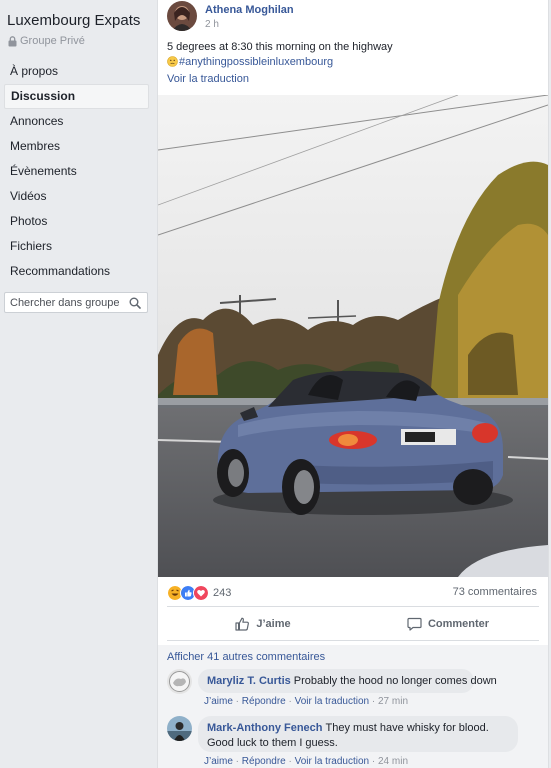  Describe the element at coordinates (246, 657) in the screenshot. I see `view-more-comments-link: Afficher 41 autres commentaires` at that location.